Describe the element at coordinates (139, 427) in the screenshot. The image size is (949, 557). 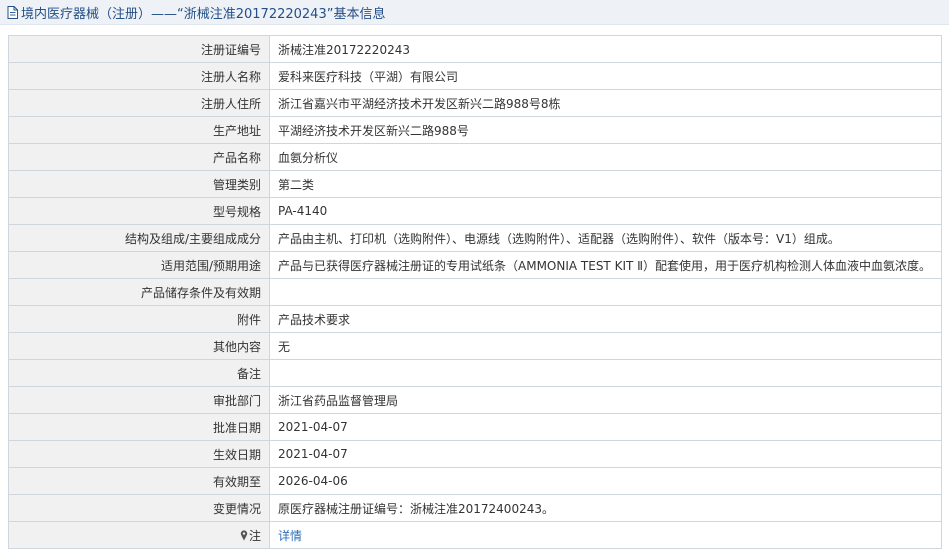
I see `field-label: 批准日期` at that location.